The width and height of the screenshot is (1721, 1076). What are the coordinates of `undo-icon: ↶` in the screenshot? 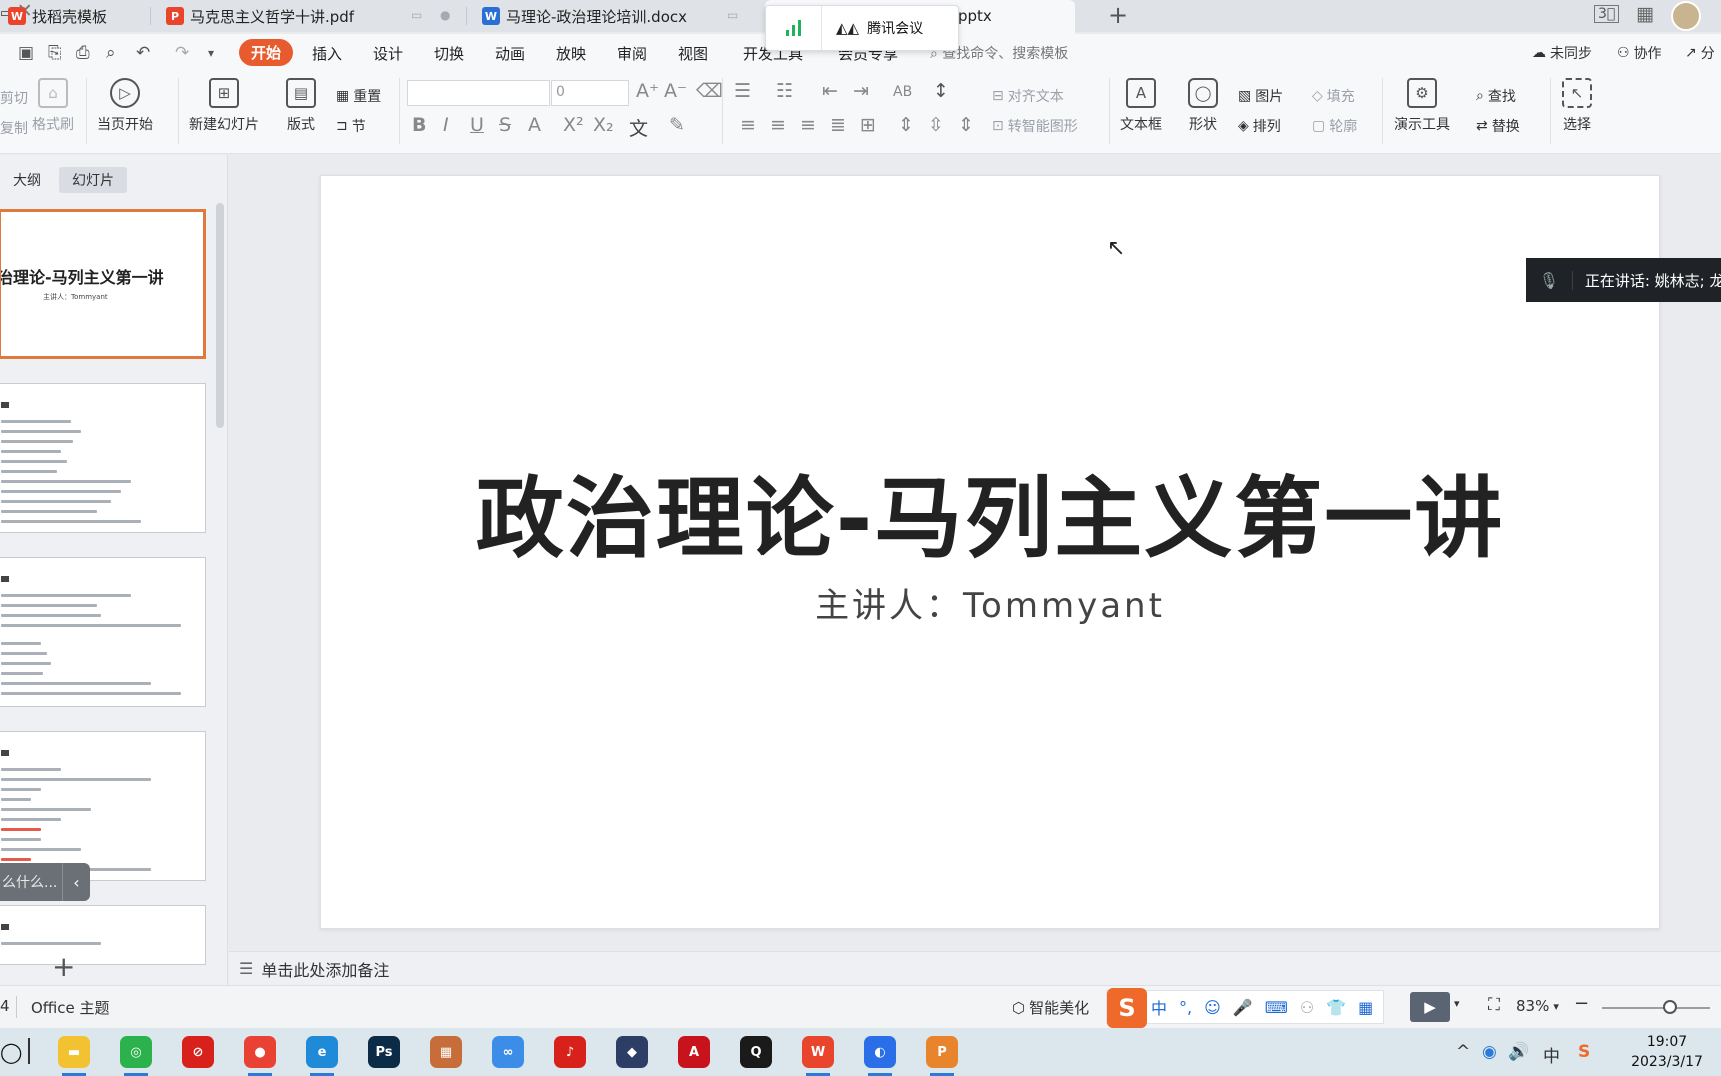 It's located at (143, 53).